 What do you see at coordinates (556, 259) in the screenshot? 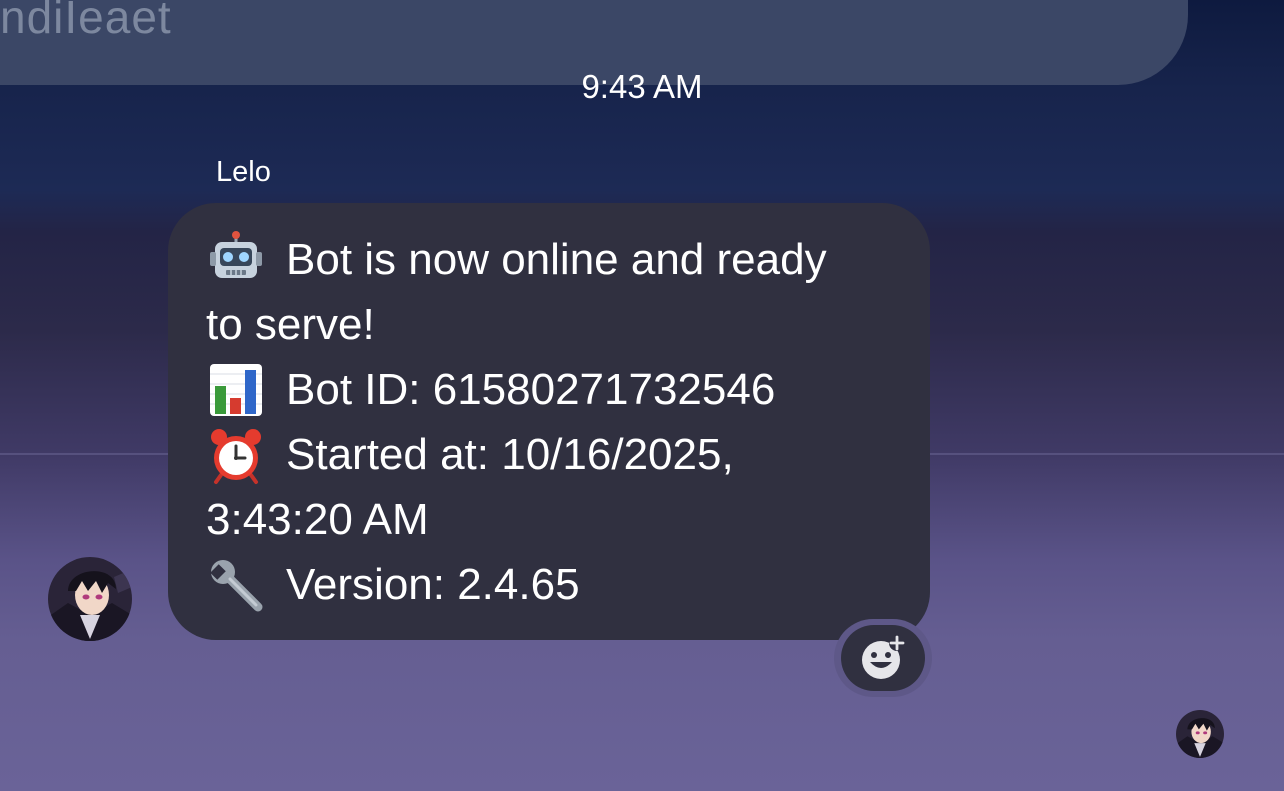
I see `message-line-text: Bot is now online and ready` at bounding box center [556, 259].